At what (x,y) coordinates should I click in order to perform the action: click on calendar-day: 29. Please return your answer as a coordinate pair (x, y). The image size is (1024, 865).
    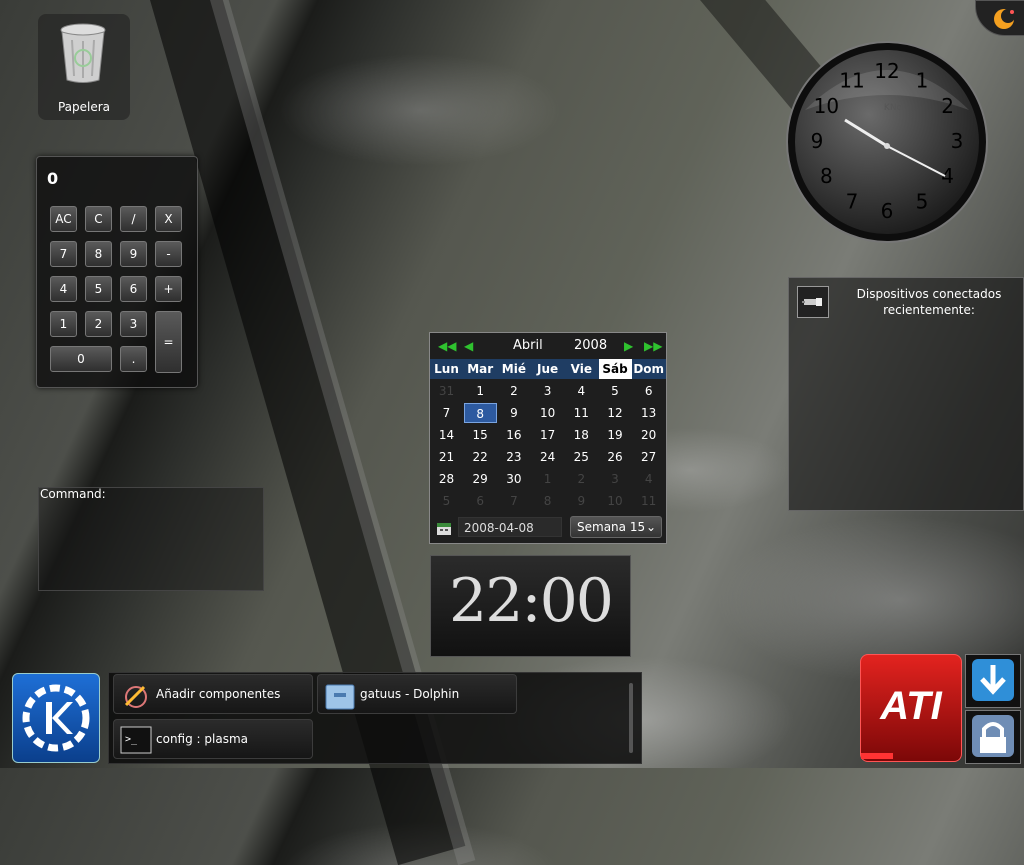
    Looking at the image, I should click on (480, 479).